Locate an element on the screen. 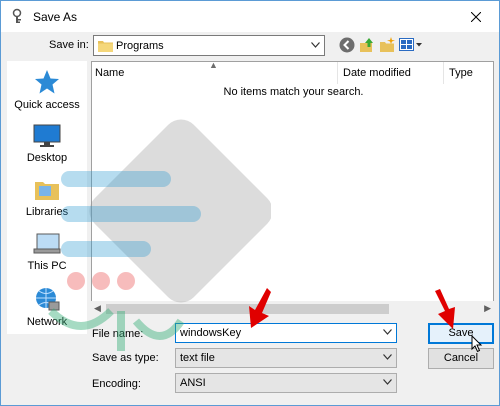  place-label: Quick access is located at coordinates (47, 105).